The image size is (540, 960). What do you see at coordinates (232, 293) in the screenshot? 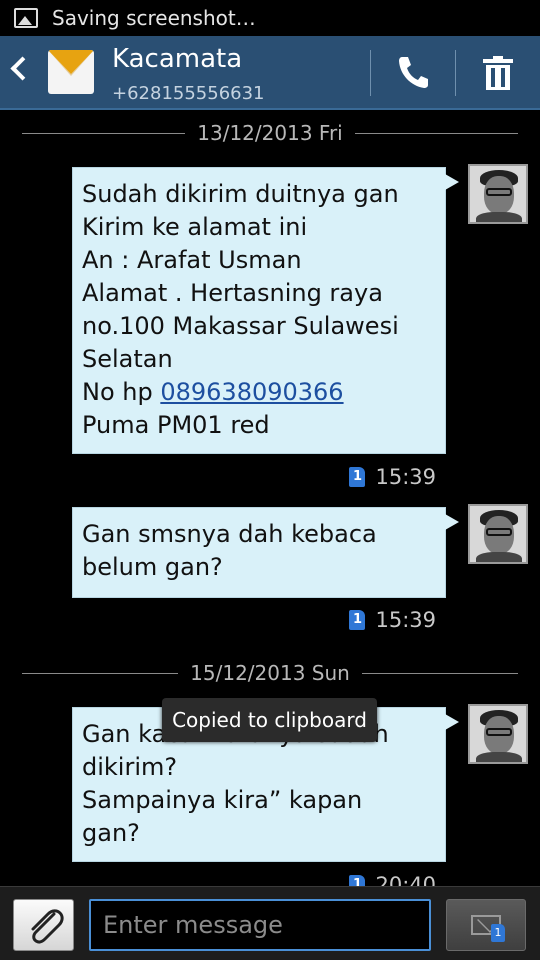
I see `message-line: Alamat . Hertasning raya` at bounding box center [232, 293].